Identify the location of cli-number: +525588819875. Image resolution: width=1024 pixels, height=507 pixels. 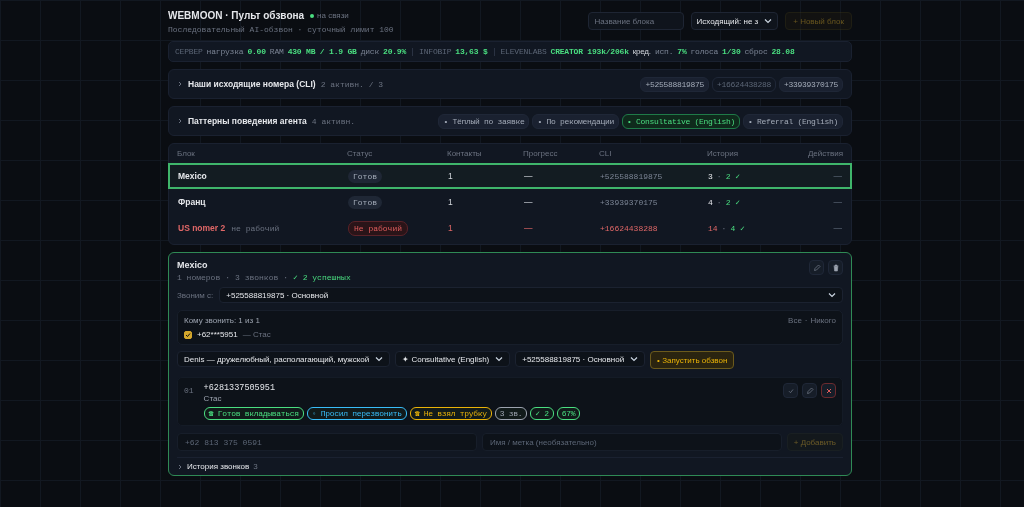
(632, 176).